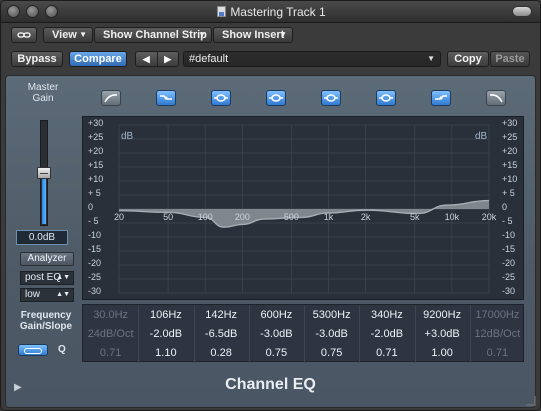 The height and width of the screenshot is (411, 541). What do you see at coordinates (497, 315) in the screenshot?
I see `band-8-frequency-value: 17000Hz` at bounding box center [497, 315].